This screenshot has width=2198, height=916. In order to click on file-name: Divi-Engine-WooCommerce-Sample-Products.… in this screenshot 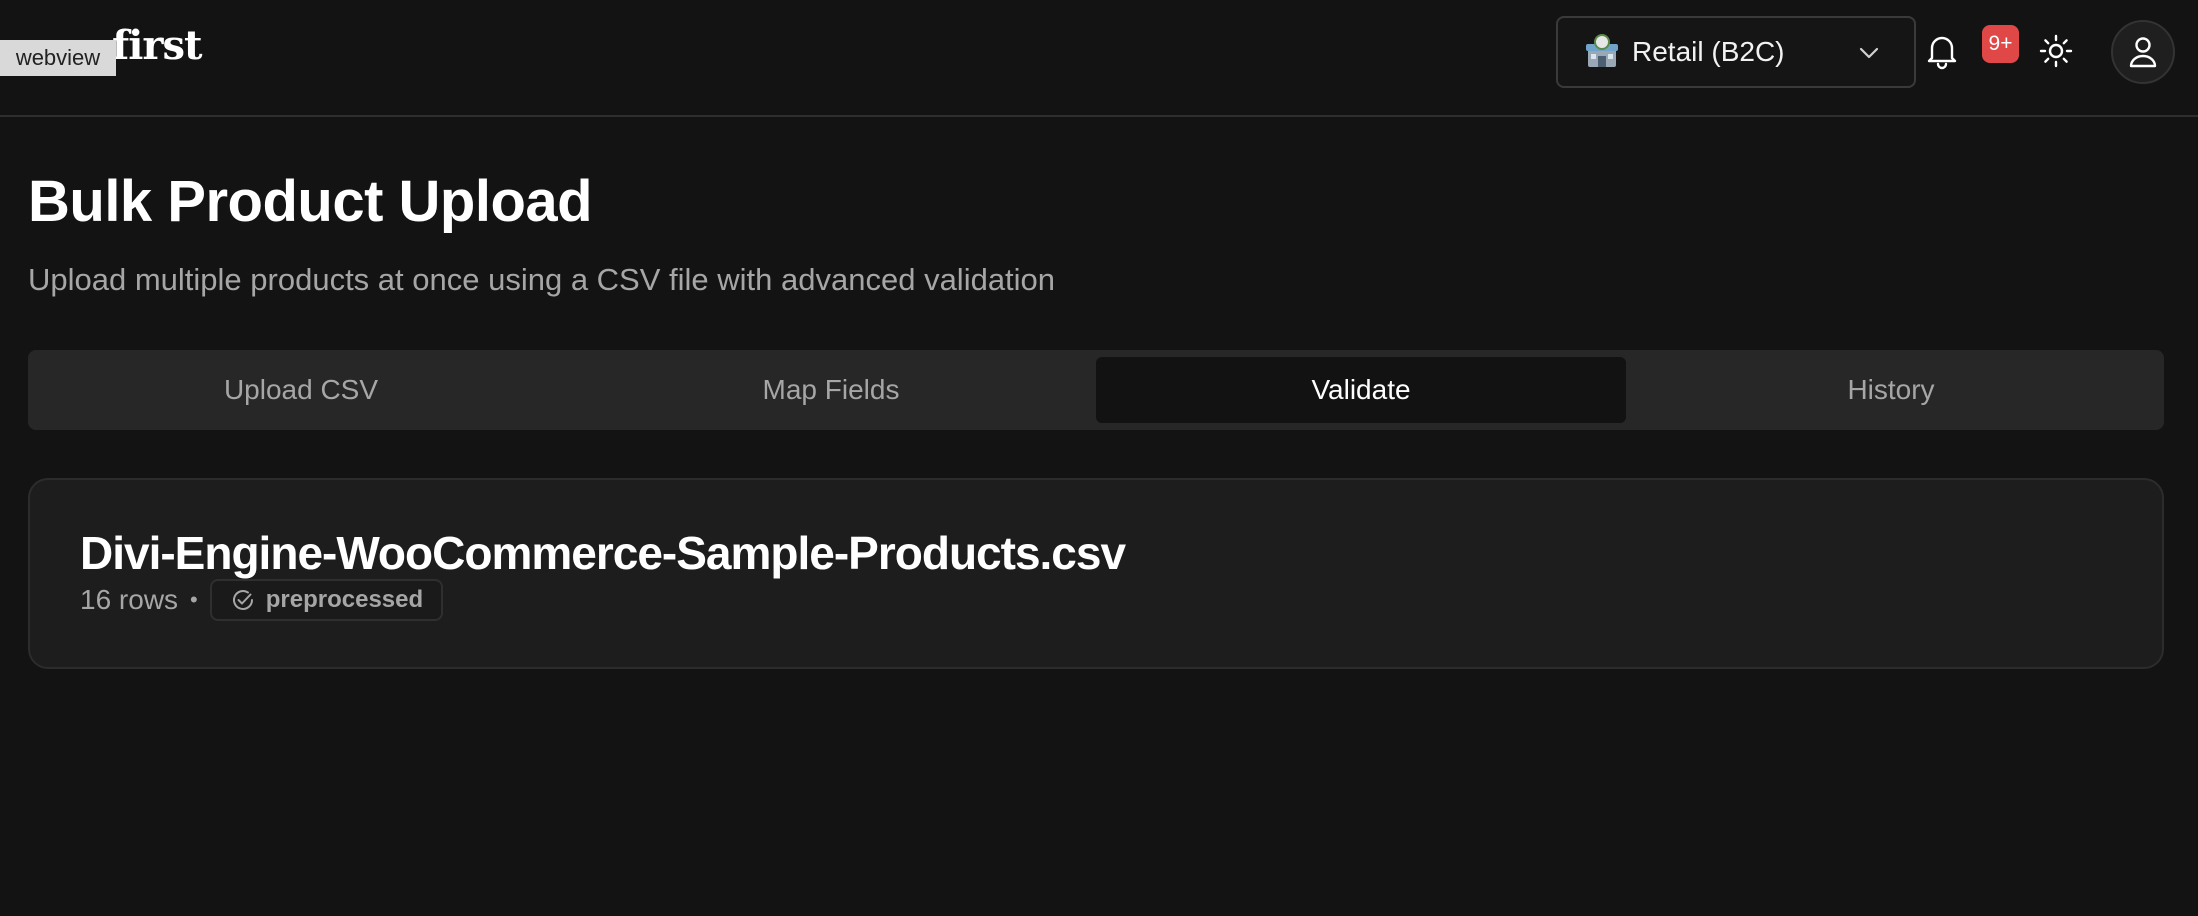, I will do `click(603, 553)`.